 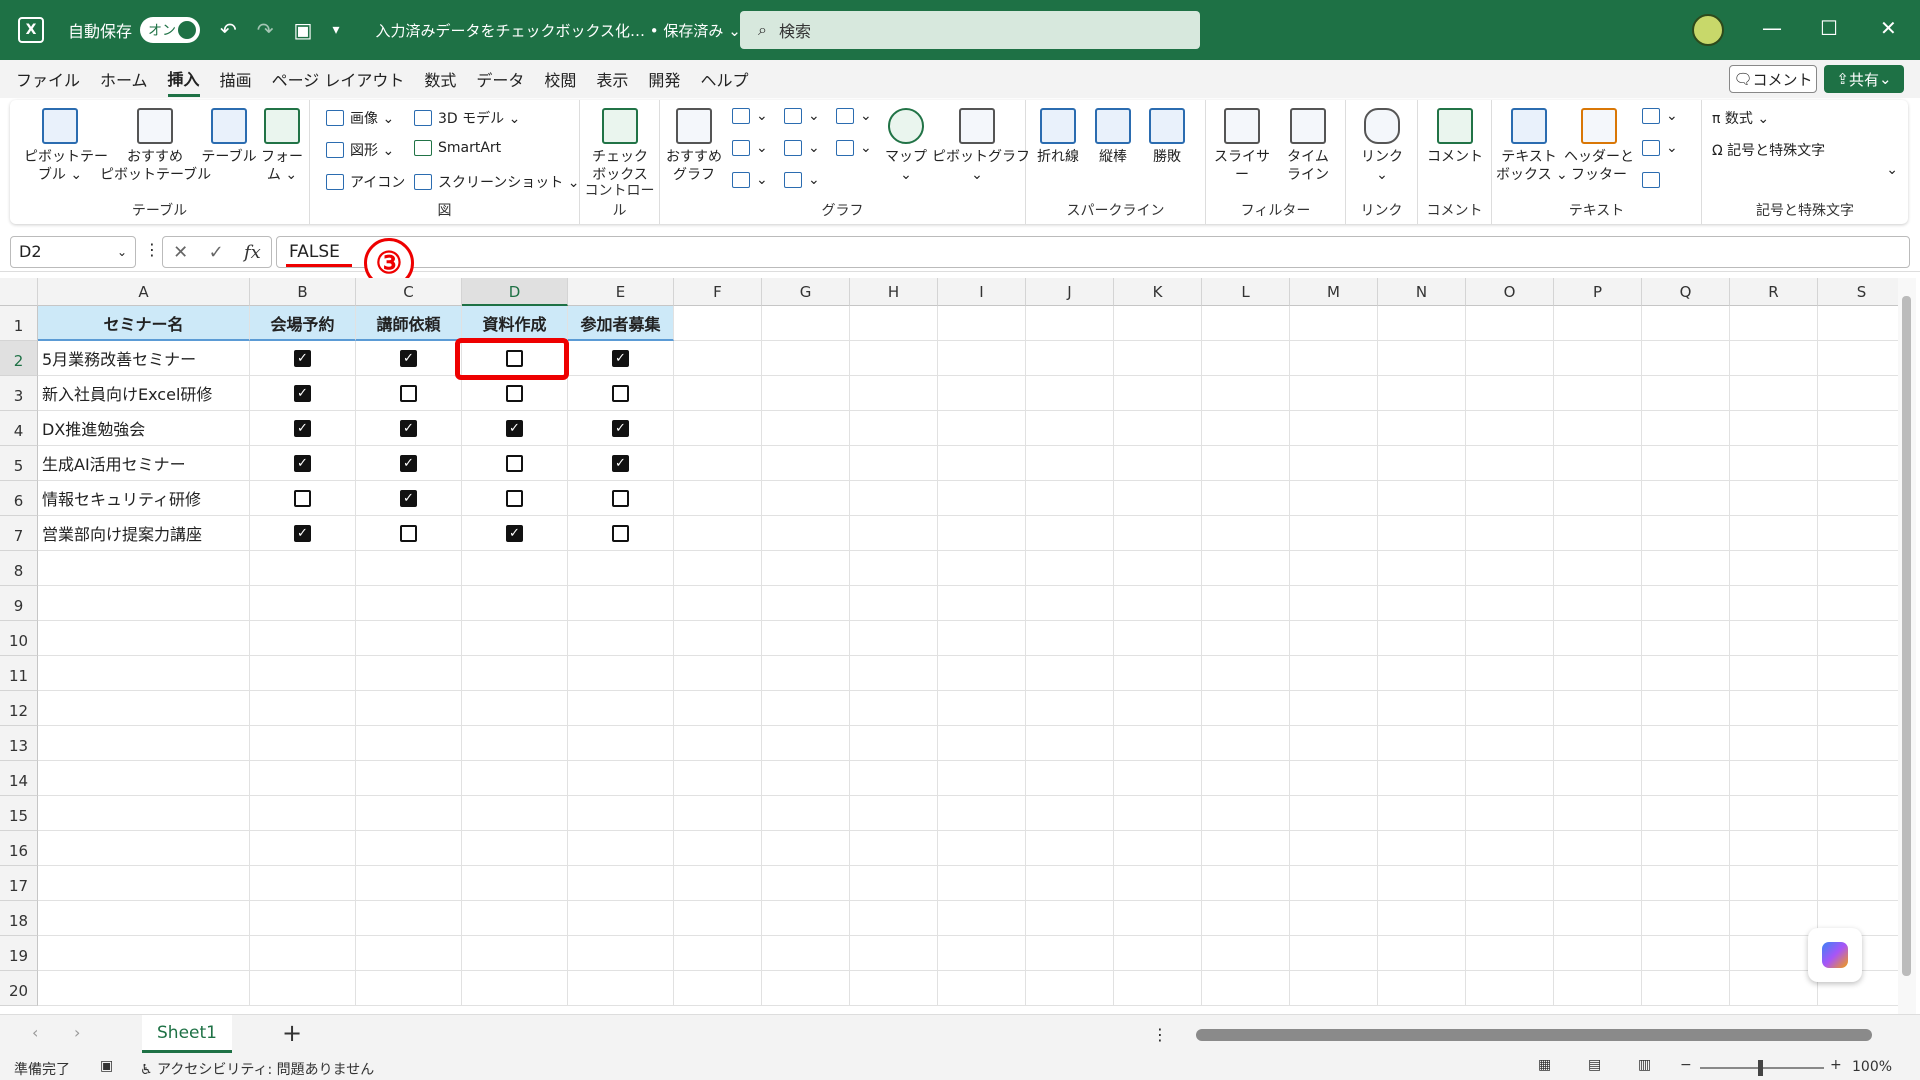 I want to click on cell-C5: ✓, so click(x=409, y=463).